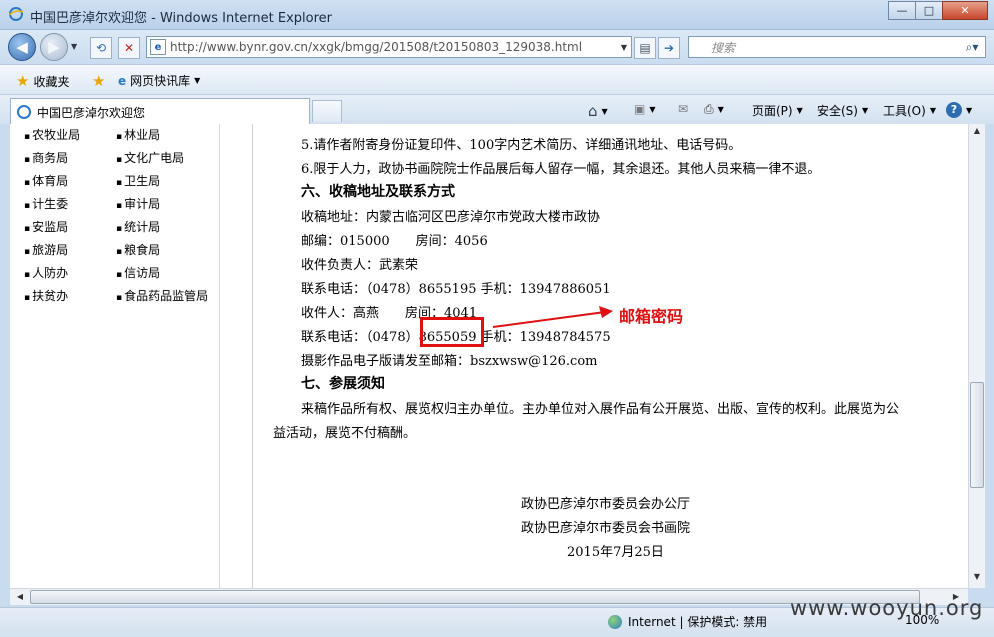  I want to click on rss-icon: ▣, so click(640, 109).